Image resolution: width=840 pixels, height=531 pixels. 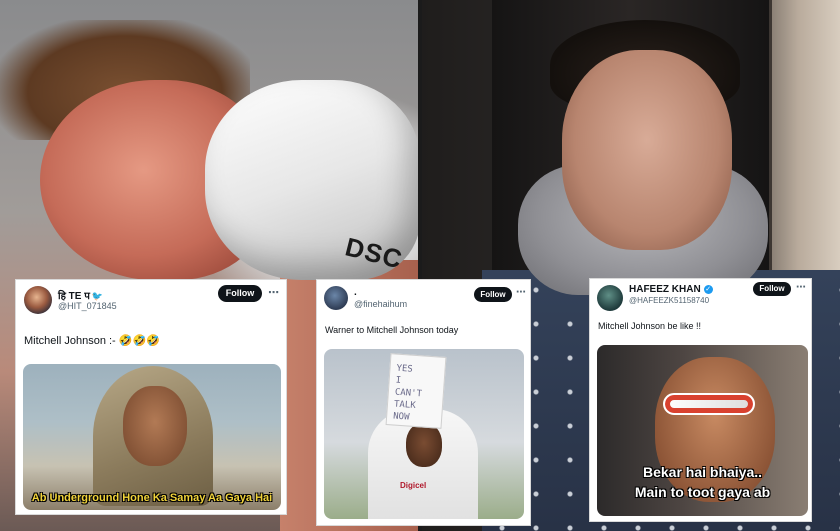 What do you see at coordinates (355, 292) in the screenshot?
I see `display-name: .` at bounding box center [355, 292].